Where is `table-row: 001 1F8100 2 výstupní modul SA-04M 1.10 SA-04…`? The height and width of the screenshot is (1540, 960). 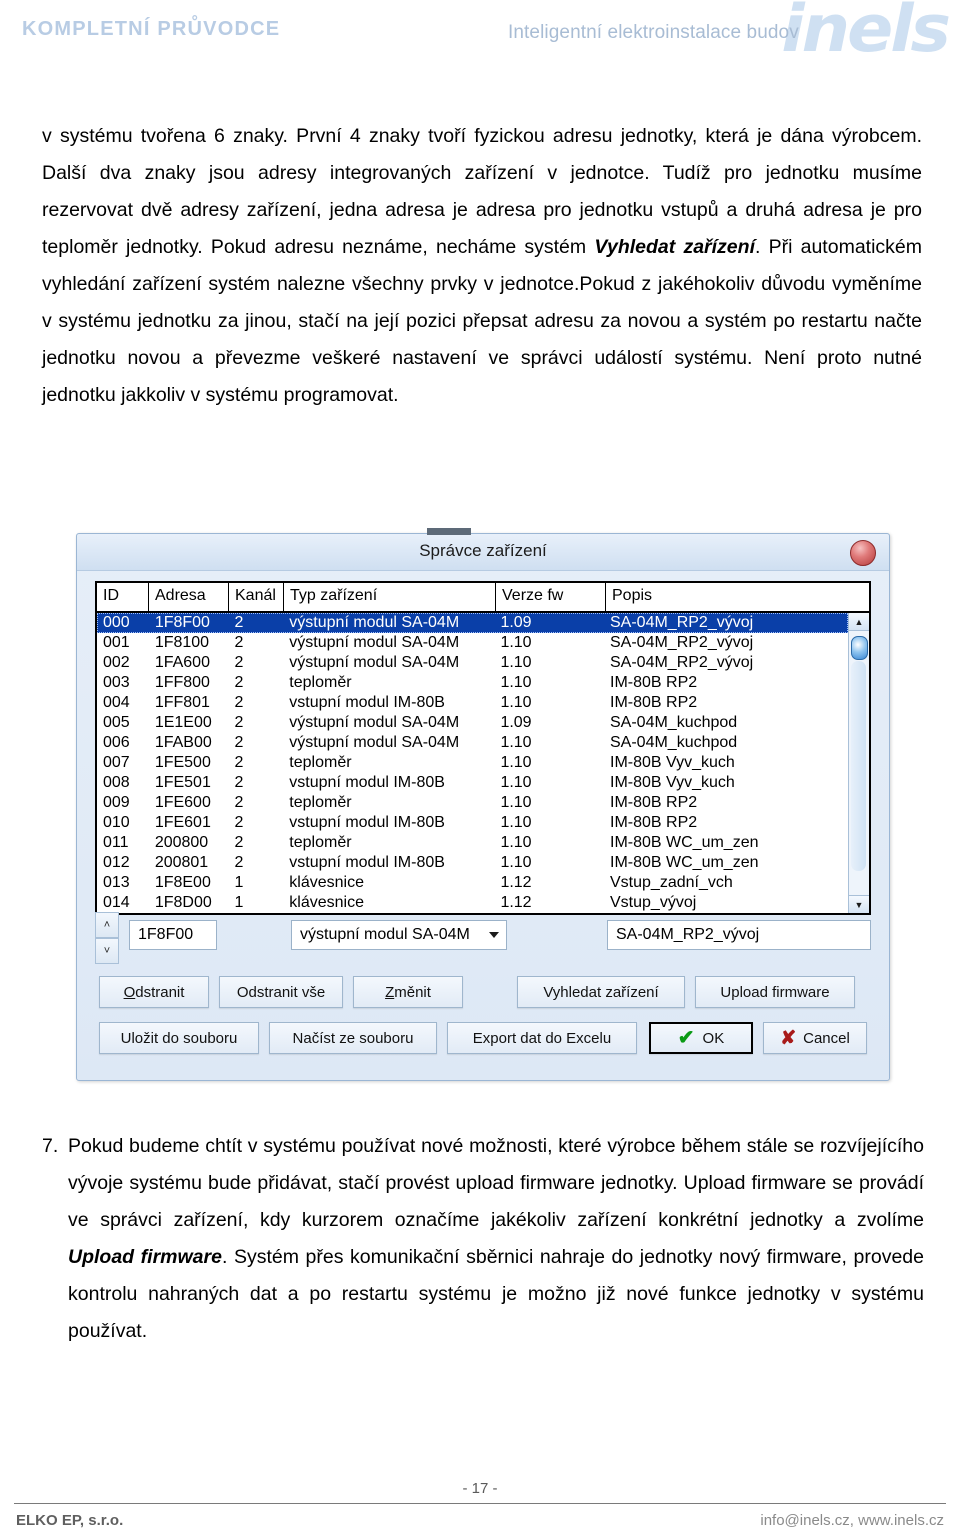
table-row: 001 1F8100 2 výstupní modul SA-04M 1.10 SA-04… is located at coordinates (472, 643).